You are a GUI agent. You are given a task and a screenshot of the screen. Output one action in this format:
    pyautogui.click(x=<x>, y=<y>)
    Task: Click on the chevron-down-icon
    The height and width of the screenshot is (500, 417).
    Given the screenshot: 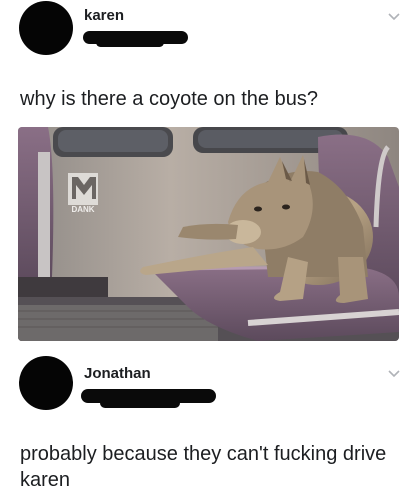 What is the action you would take?
    pyautogui.click(x=394, y=17)
    